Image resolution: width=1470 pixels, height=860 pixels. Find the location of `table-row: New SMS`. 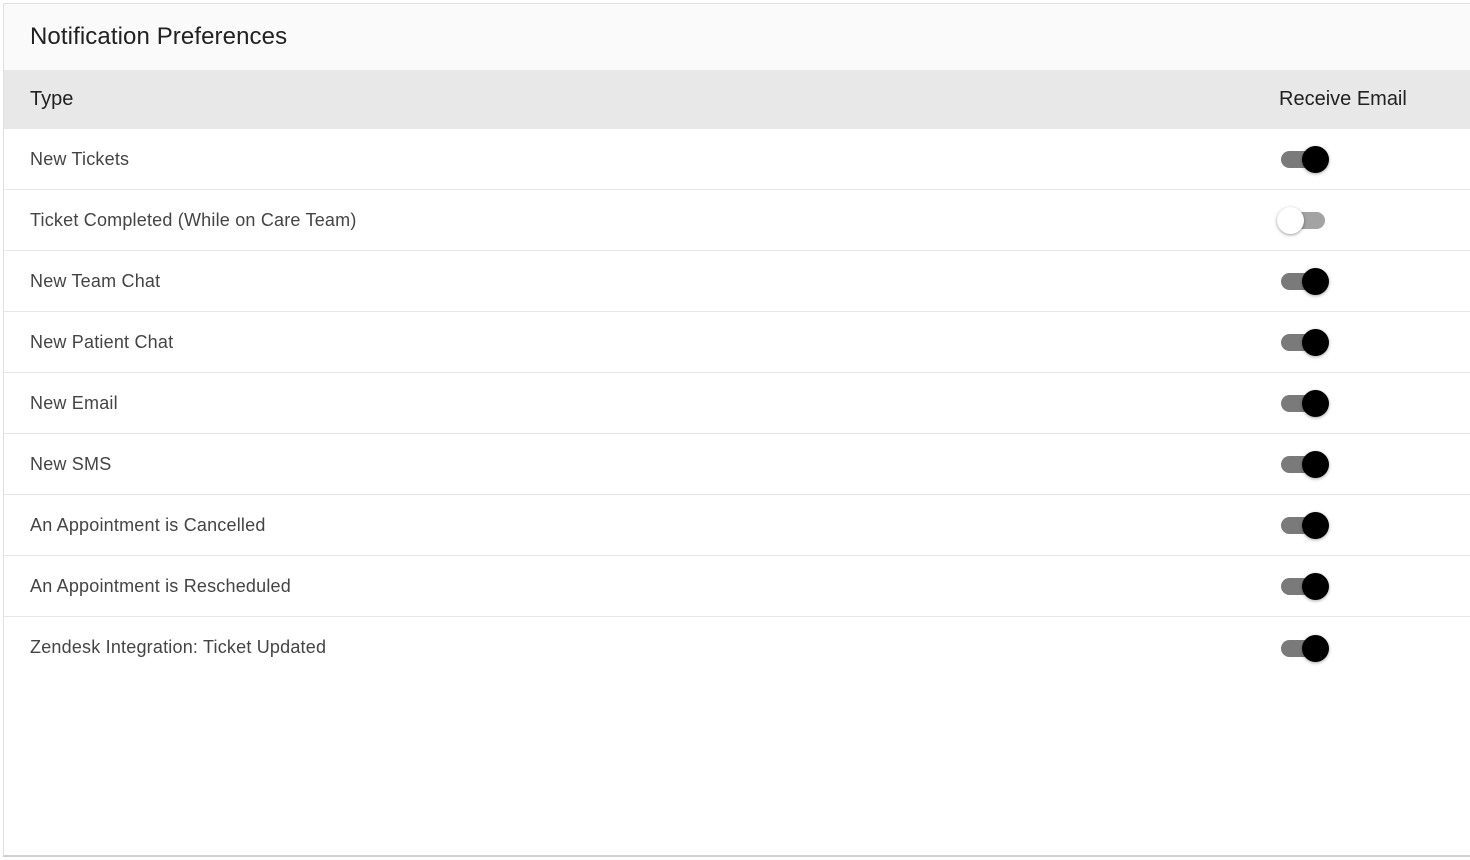

table-row: New SMS is located at coordinates (737, 464).